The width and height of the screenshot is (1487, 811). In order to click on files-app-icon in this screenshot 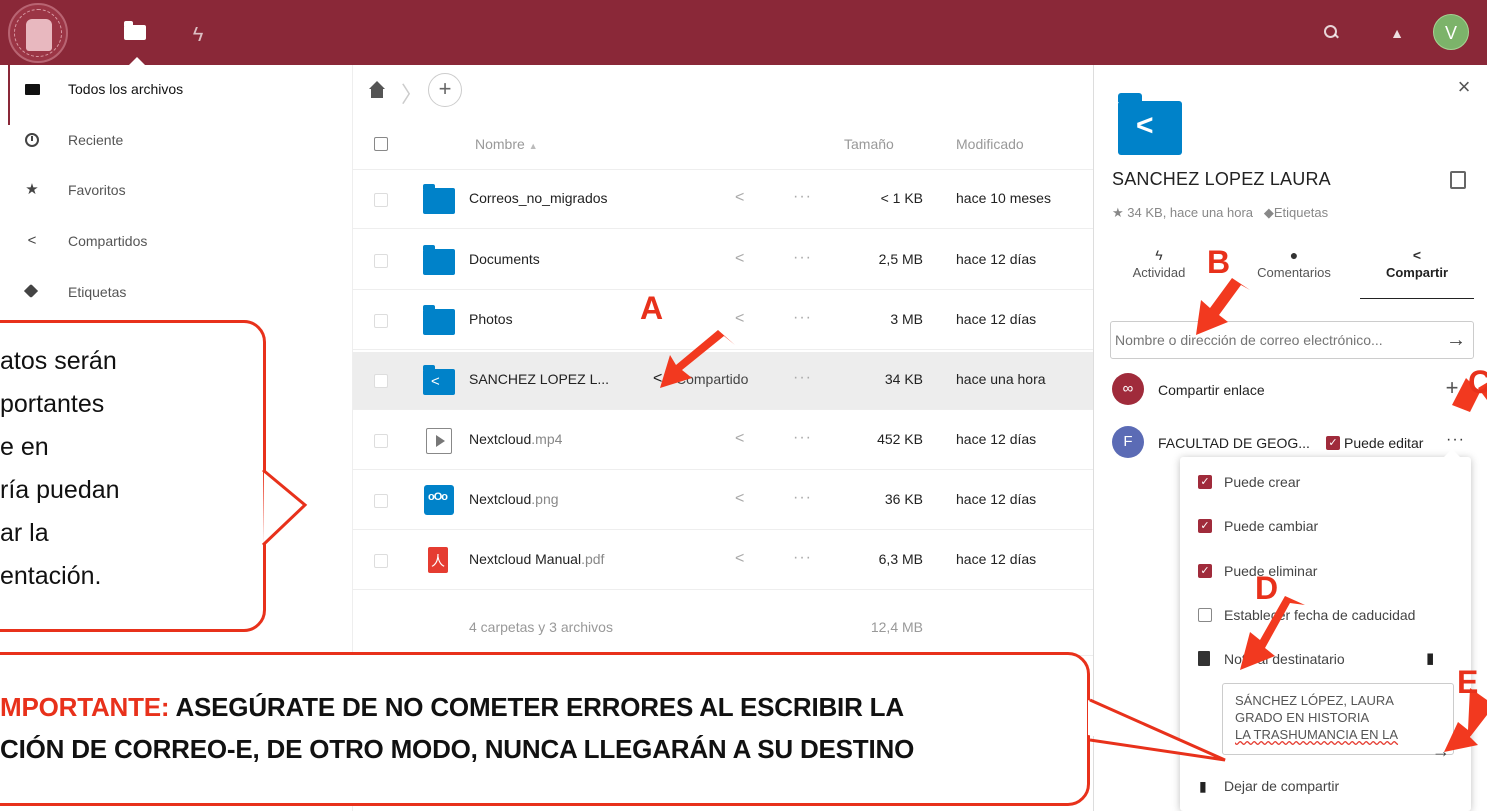, I will do `click(135, 32)`.